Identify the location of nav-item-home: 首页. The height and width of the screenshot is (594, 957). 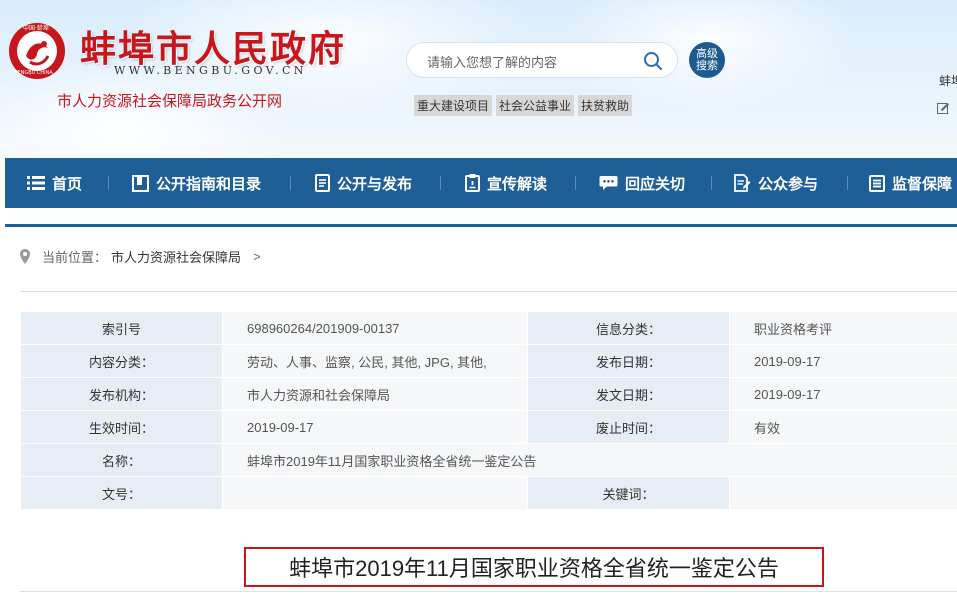
(54, 183).